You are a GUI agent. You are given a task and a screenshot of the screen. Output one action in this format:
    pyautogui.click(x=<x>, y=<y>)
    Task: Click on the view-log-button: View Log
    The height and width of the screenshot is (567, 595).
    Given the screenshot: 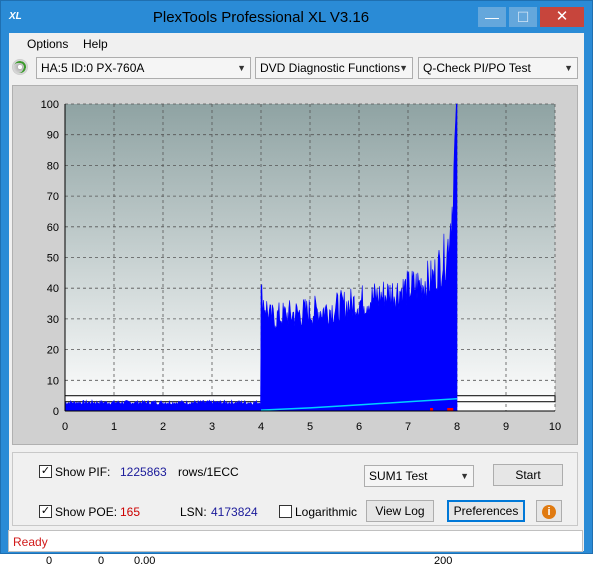 What is the action you would take?
    pyautogui.click(x=400, y=511)
    